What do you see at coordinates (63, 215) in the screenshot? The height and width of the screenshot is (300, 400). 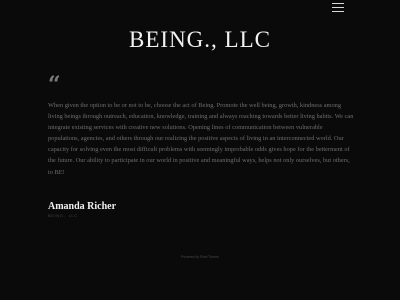 I see `author-role: BEING., LLC` at bounding box center [63, 215].